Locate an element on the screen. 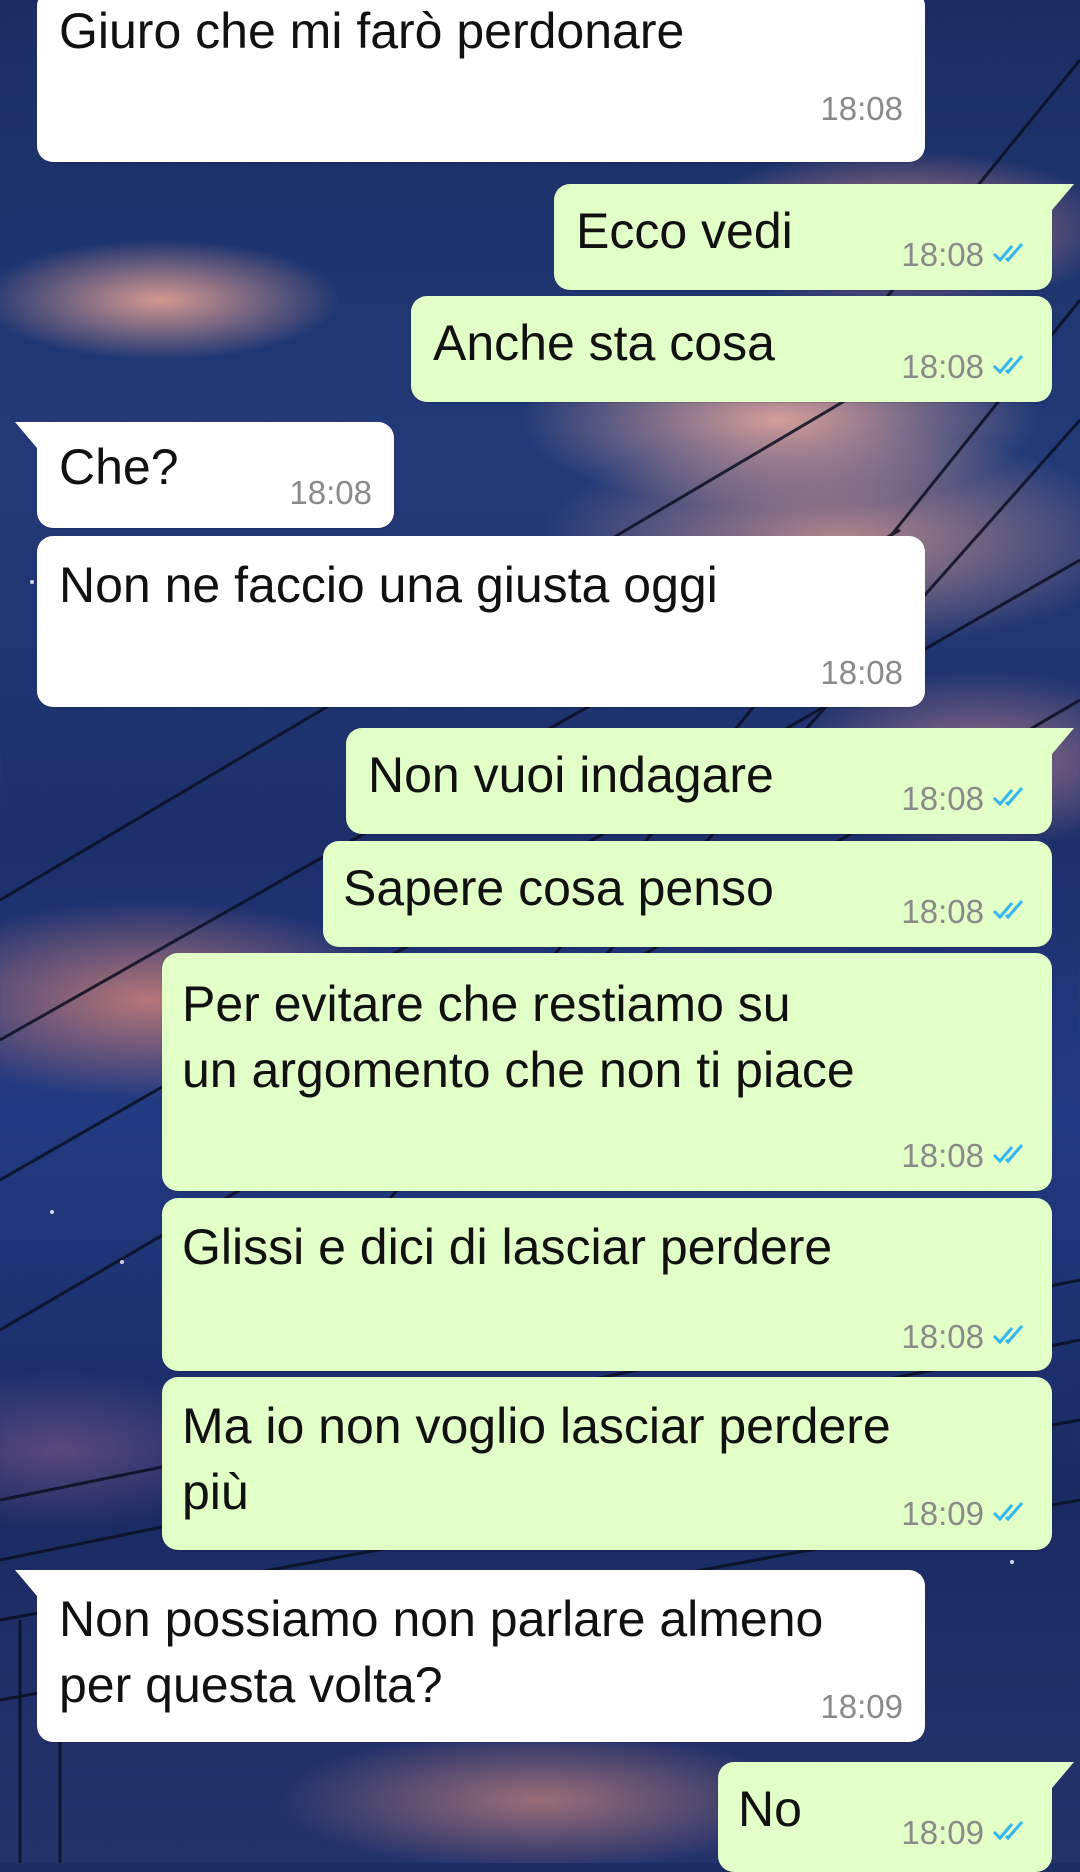  message-bubble-outgoing: Anche sta cosa 18:08 is located at coordinates (731, 349).